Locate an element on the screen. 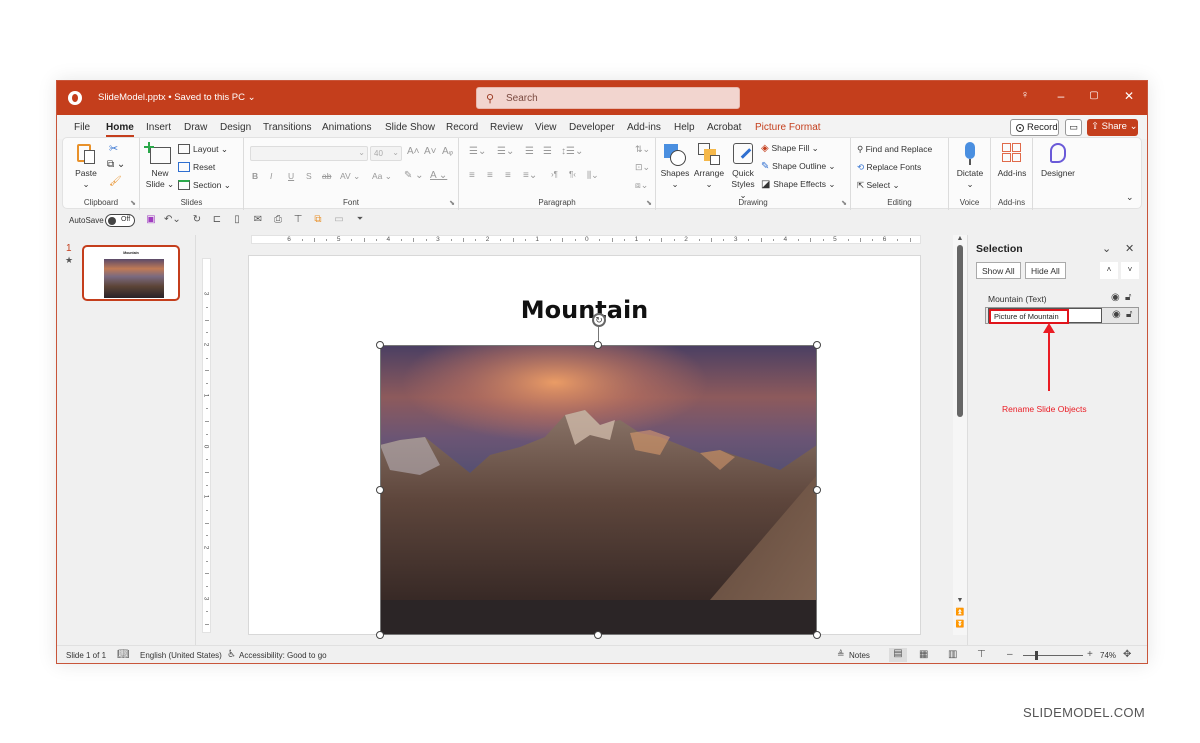 The image size is (1200, 743). shape-fill-button: ◈ Shape Fill ⌄ is located at coordinates (790, 148).